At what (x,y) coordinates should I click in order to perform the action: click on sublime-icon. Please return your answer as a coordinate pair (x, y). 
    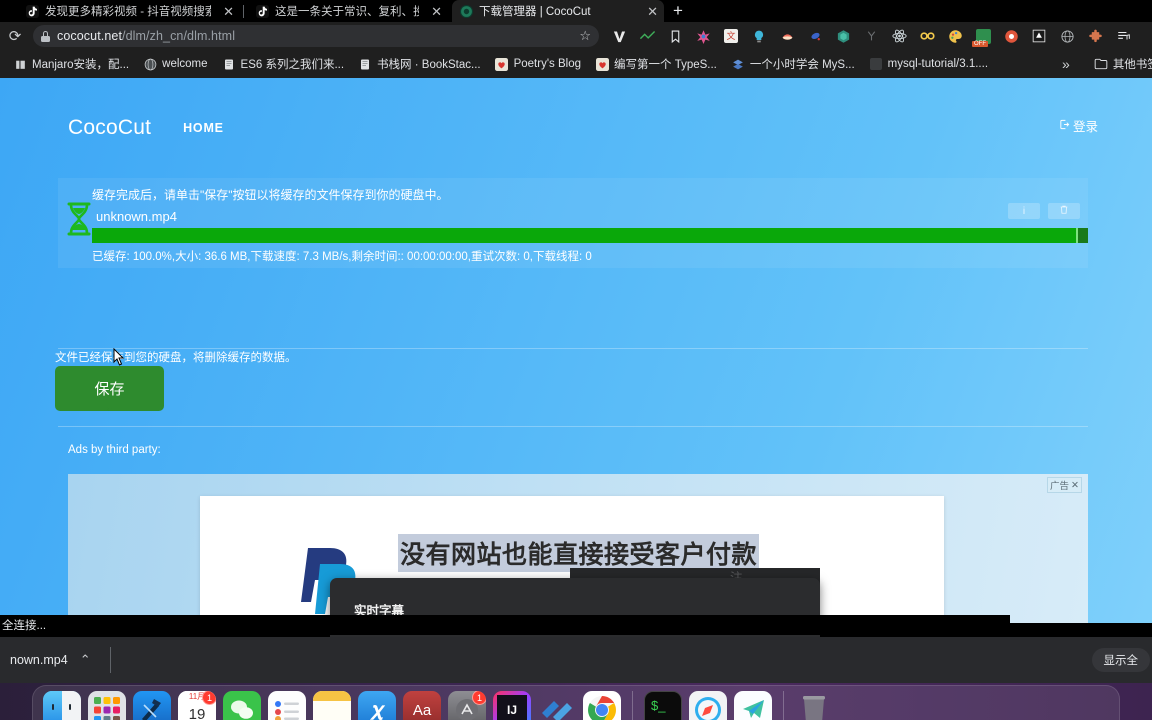
    Looking at the image, I should click on (557, 705).